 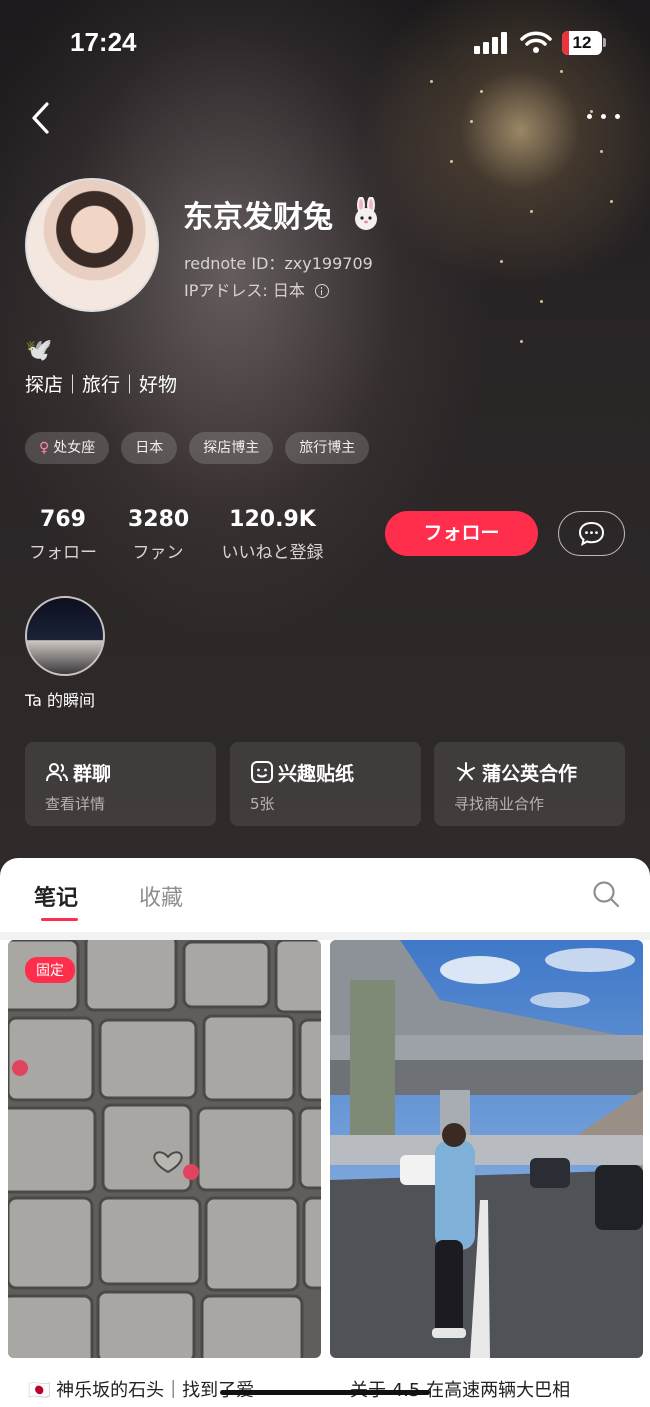 I want to click on card-subtitle: 查看详情, so click(x=75, y=804).